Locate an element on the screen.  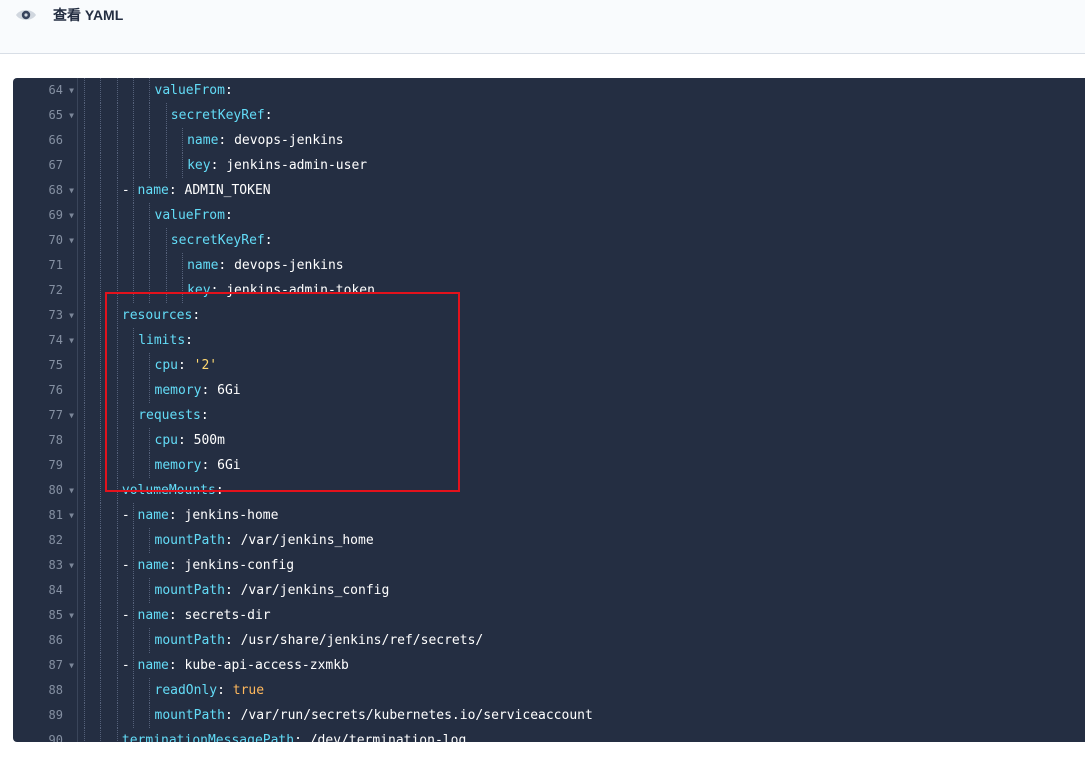
yaml-key: valueFrom is located at coordinates (189, 90).